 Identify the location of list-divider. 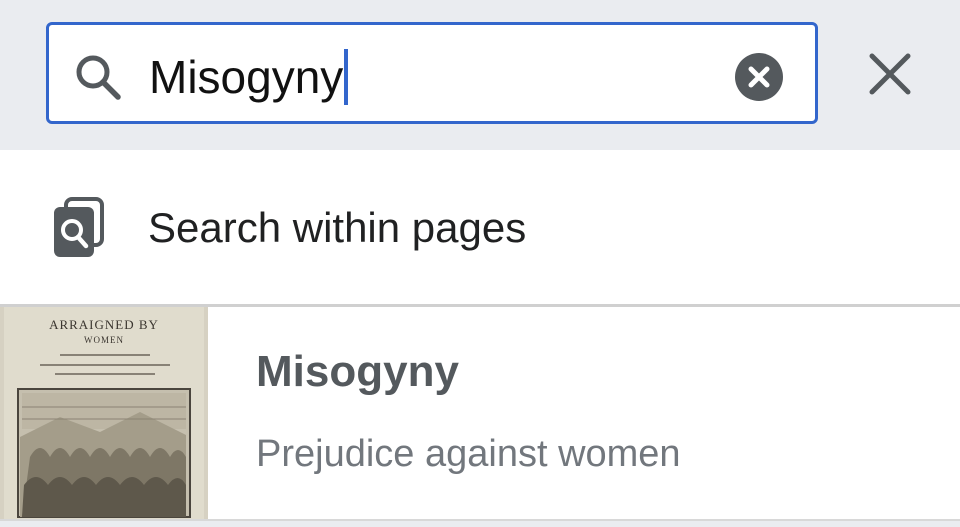
(480, 523).